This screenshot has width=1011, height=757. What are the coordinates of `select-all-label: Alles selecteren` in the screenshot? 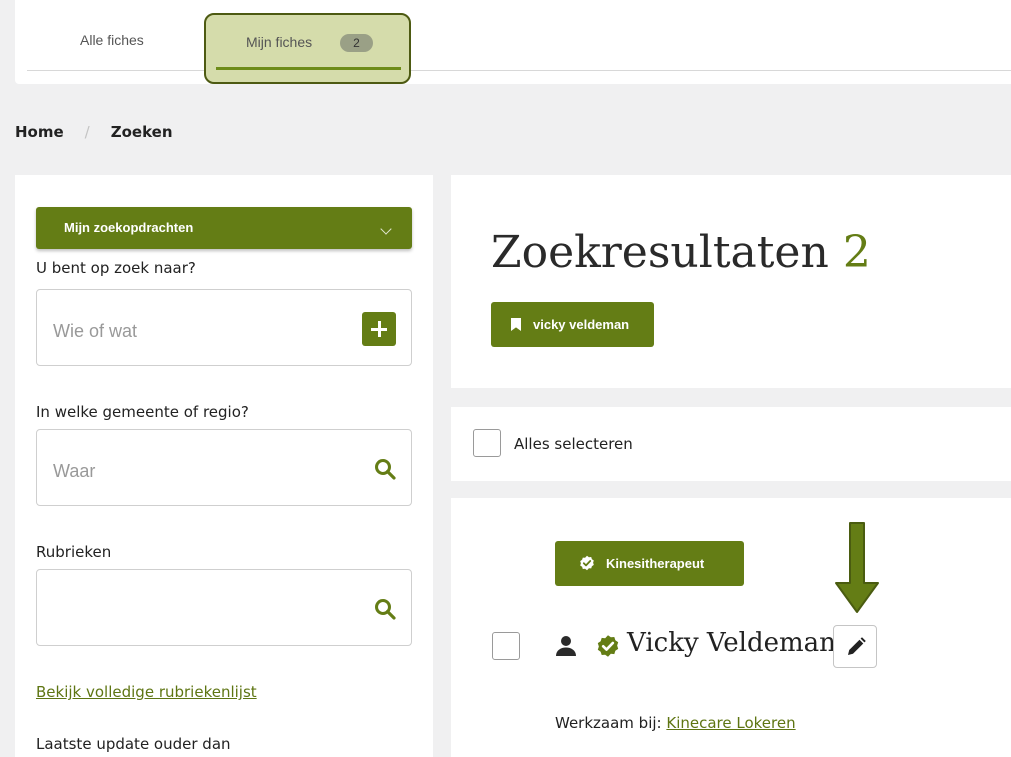 It's located at (573, 444).